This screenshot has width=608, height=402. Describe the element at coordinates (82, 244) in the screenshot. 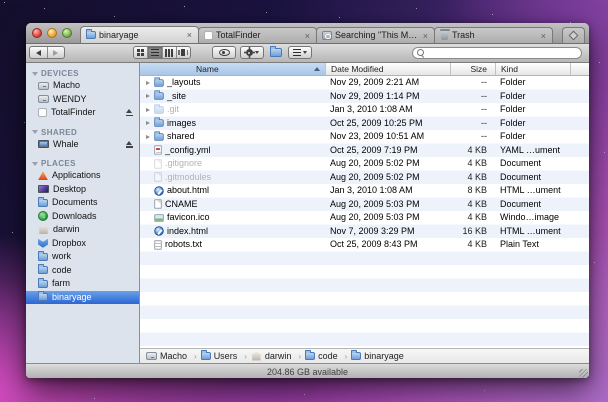

I see `sidebar-item: Dropbox` at that location.